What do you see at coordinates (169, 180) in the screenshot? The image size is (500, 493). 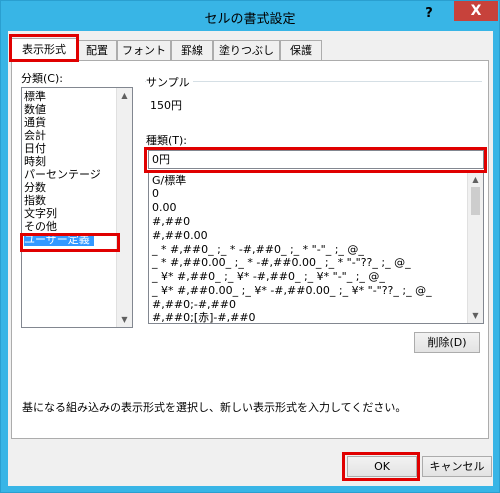 I see `format-item: G/標準` at bounding box center [169, 180].